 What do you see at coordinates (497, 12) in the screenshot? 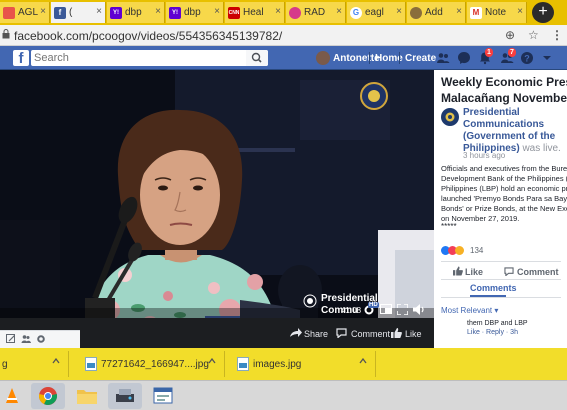
I see `browser-tab-9: M Note ×` at bounding box center [497, 12].